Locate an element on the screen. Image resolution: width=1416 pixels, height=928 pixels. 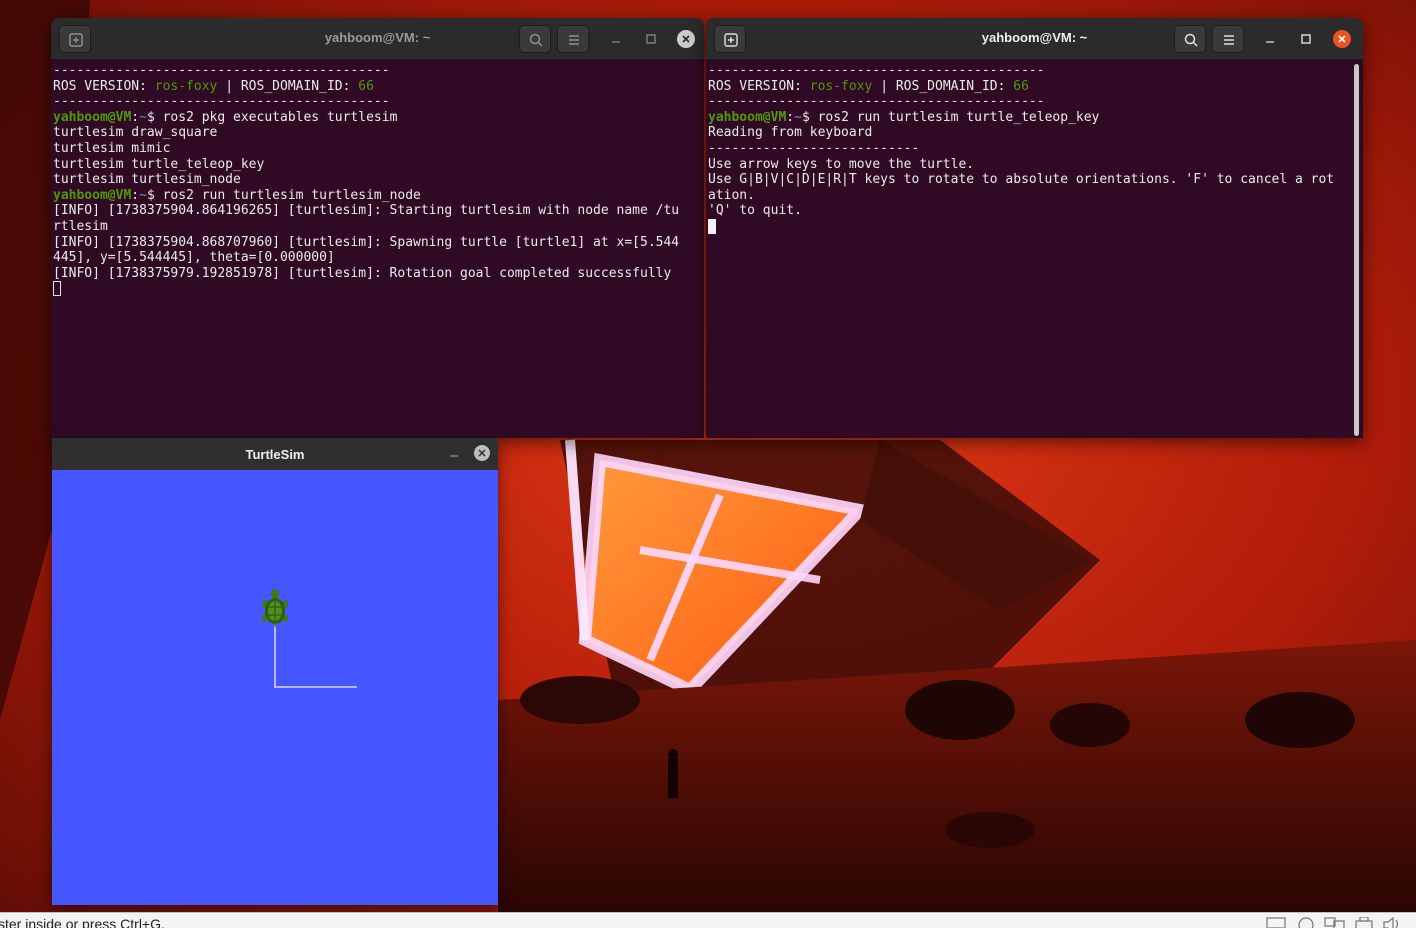
printer-icon is located at coordinates (1364, 922).